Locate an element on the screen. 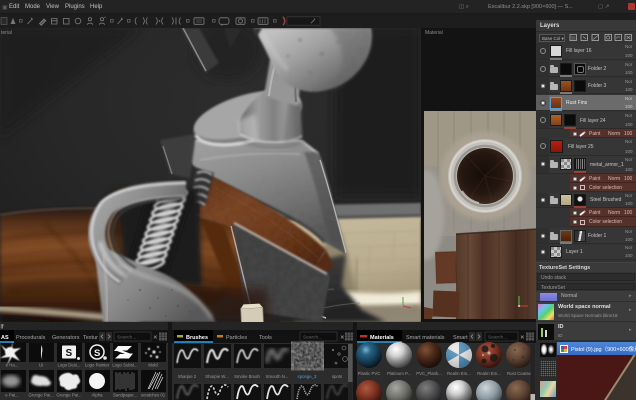 This screenshot has width=636, height=400. svg-text: AS is located at coordinates (5, 338).